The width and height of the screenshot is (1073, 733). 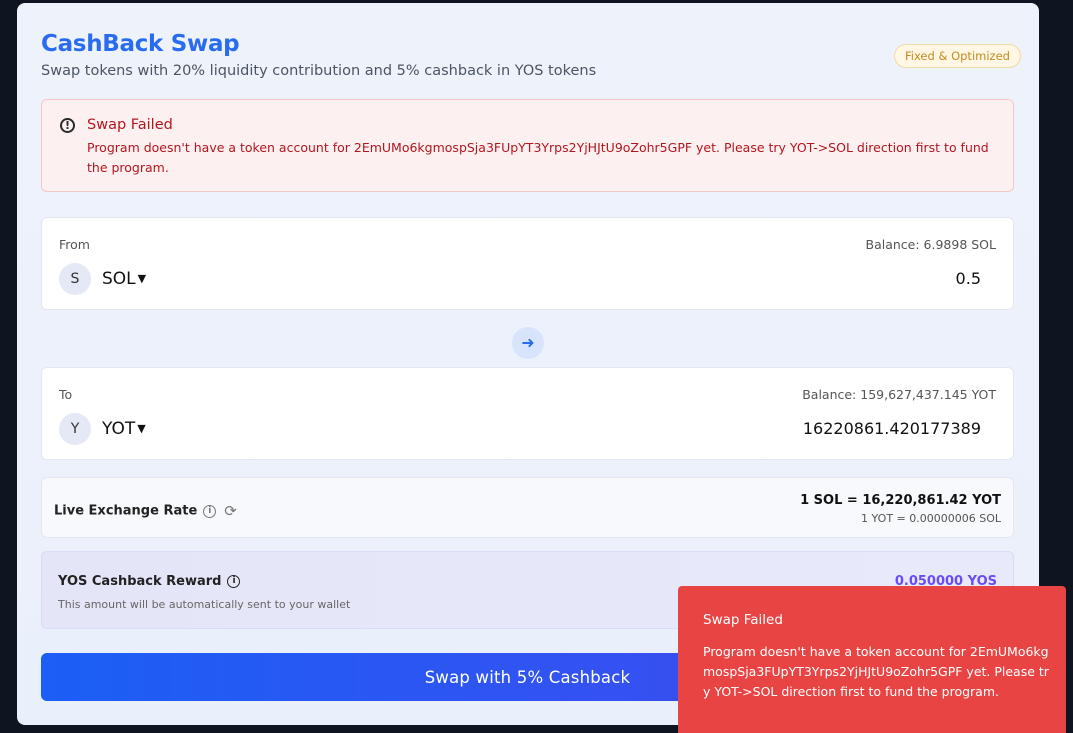 I want to click on to-label: To, so click(x=66, y=394).